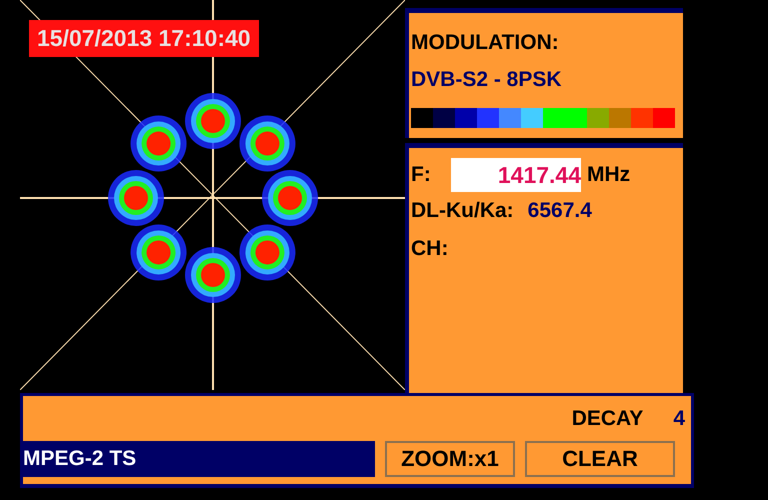  What do you see at coordinates (560, 211) in the screenshot?
I see `reading-value: 6567.4` at bounding box center [560, 211].